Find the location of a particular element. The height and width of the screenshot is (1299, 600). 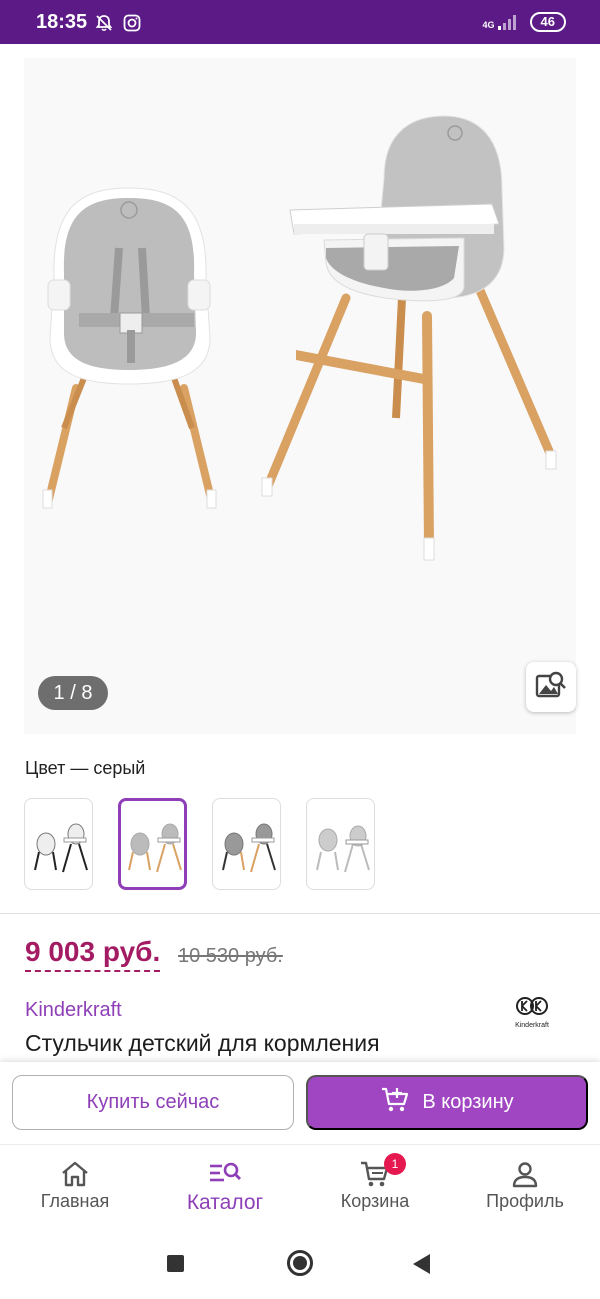

brand-link: Kinderkraft is located at coordinates (73, 1010).